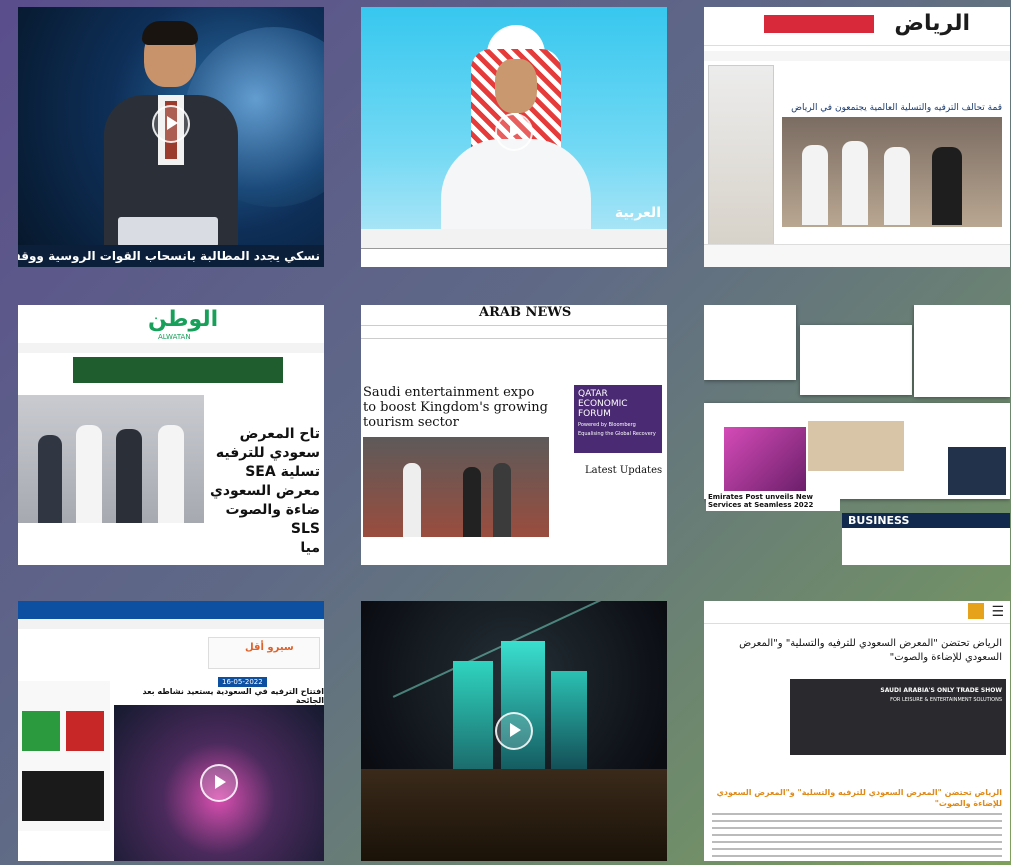 This screenshot has height=865, width=1011. I want to click on sidebar-tickers, so click(64, 756).